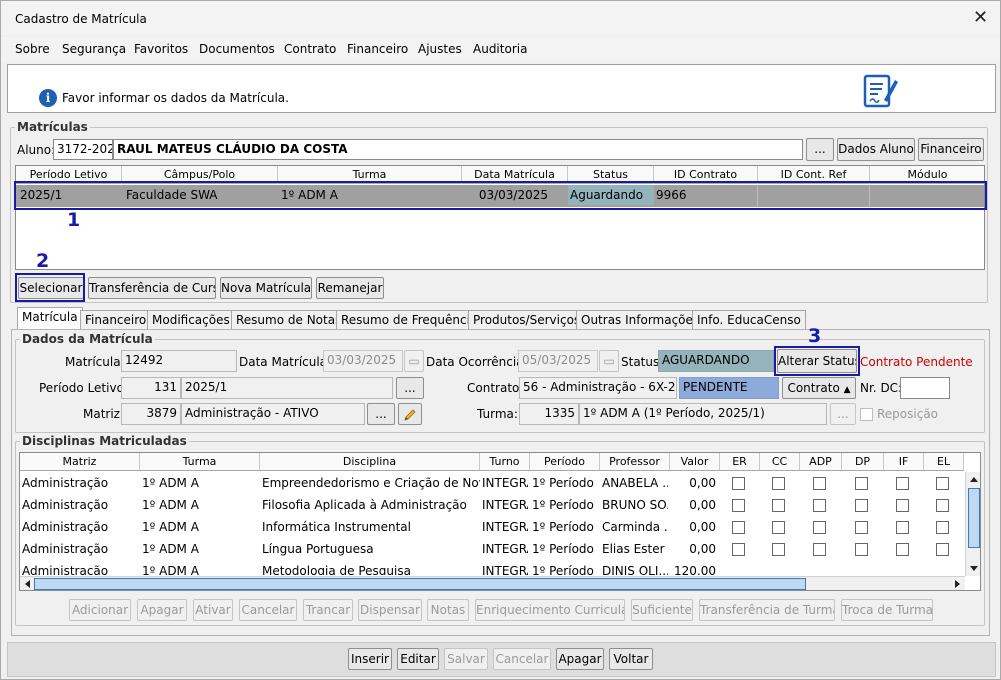  I want to click on matriz-code-field: 3879, so click(151, 414).